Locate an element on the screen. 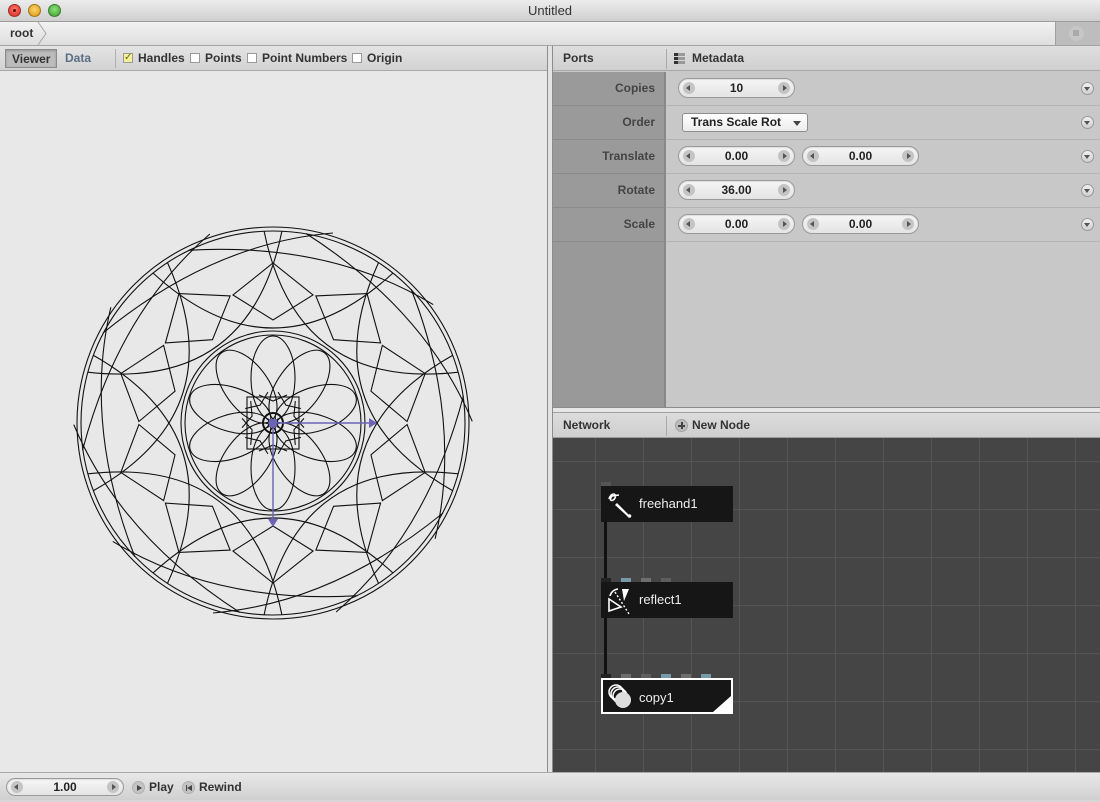  tab-data: Data is located at coordinates (78, 58).